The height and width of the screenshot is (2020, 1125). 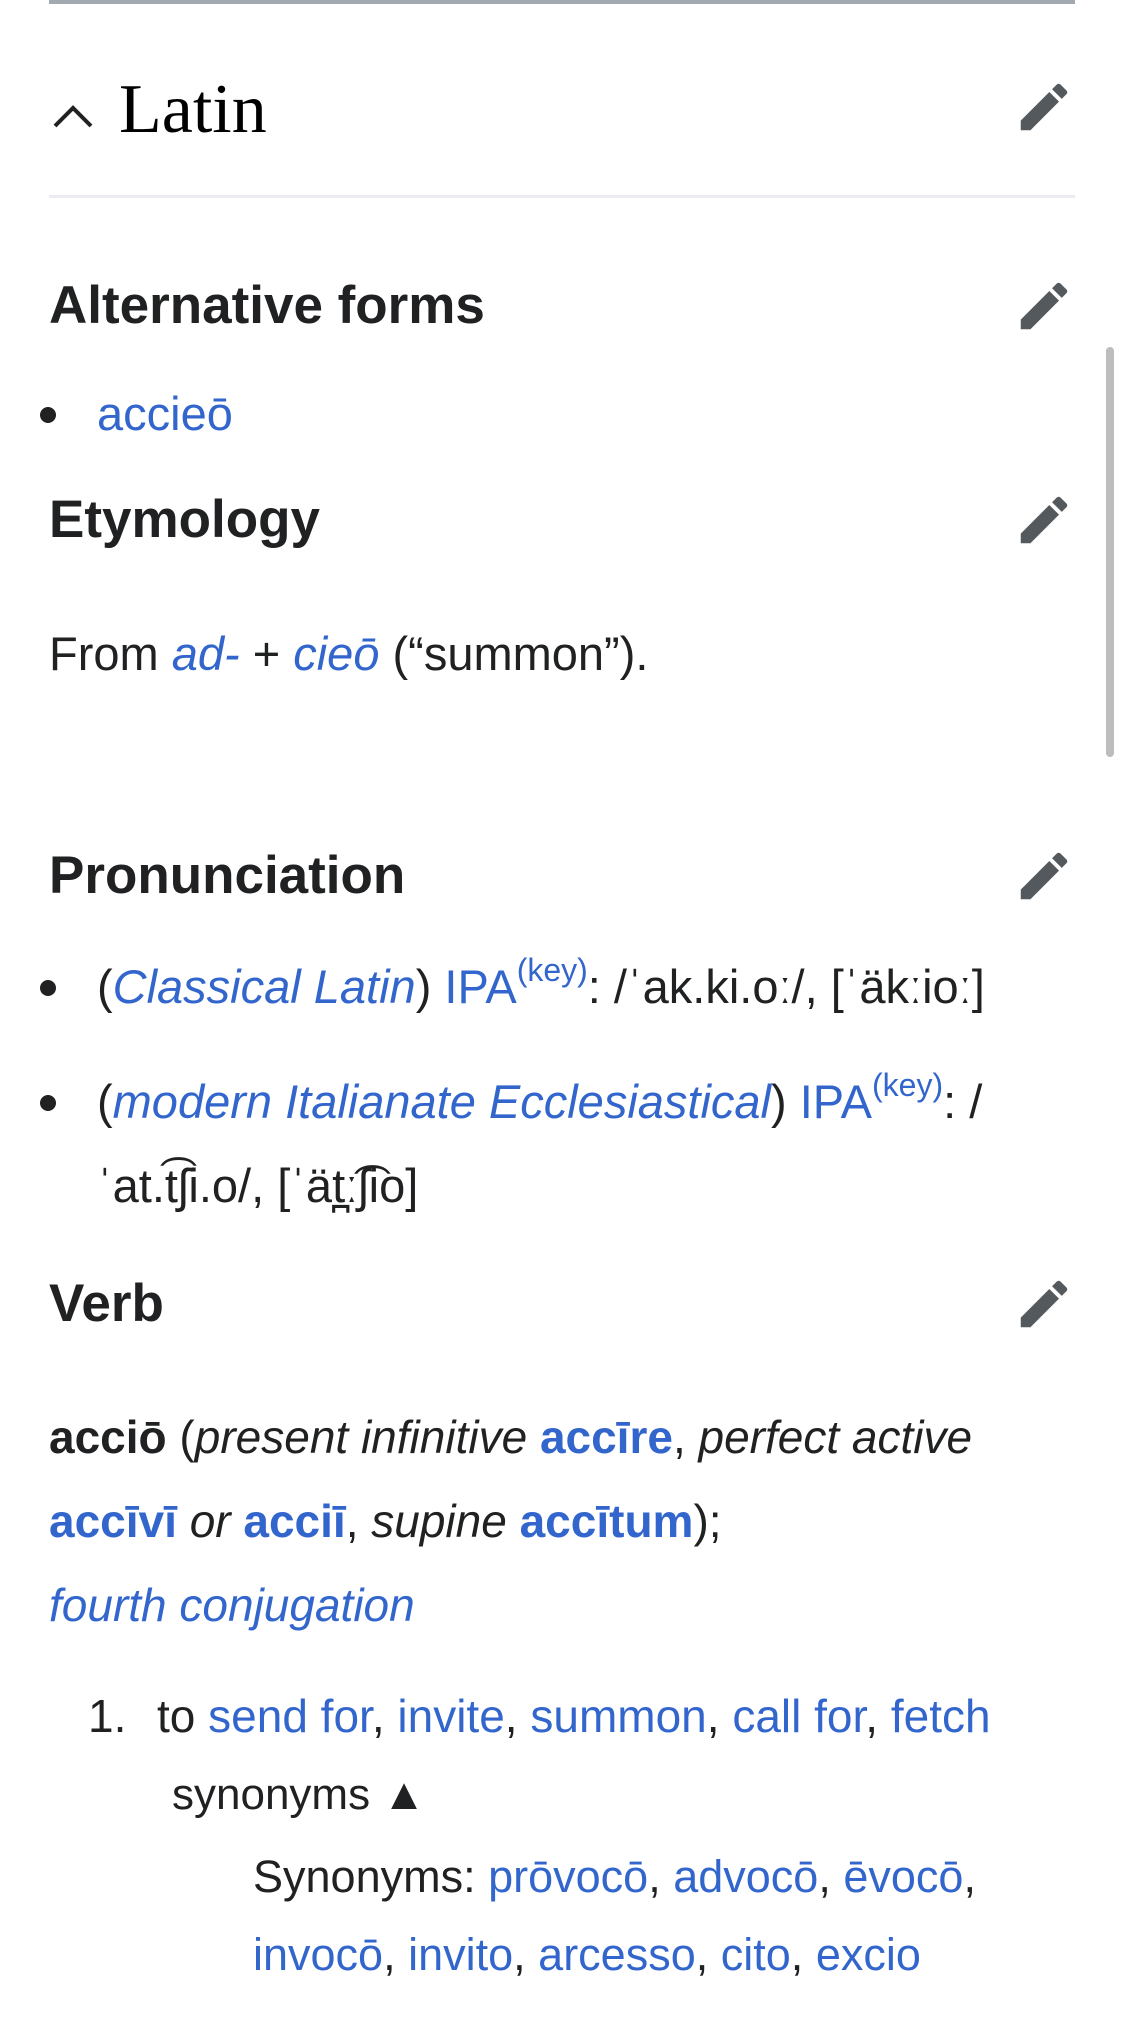 I want to click on ad-link: ad-, so click(x=206, y=653).